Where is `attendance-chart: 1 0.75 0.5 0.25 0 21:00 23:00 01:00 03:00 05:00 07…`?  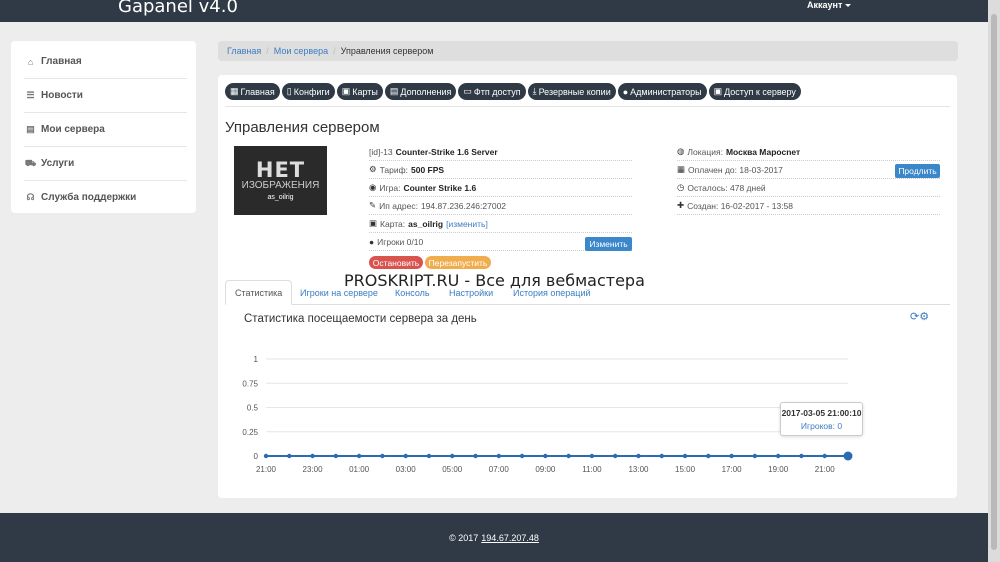
attendance-chart: 1 0.75 0.5 0.25 0 21:00 23:00 01:00 03:00 05:00 07… is located at coordinates (547, 414).